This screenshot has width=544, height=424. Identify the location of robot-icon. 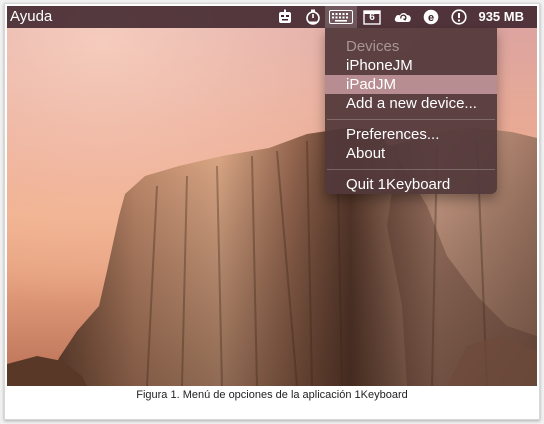
(285, 17).